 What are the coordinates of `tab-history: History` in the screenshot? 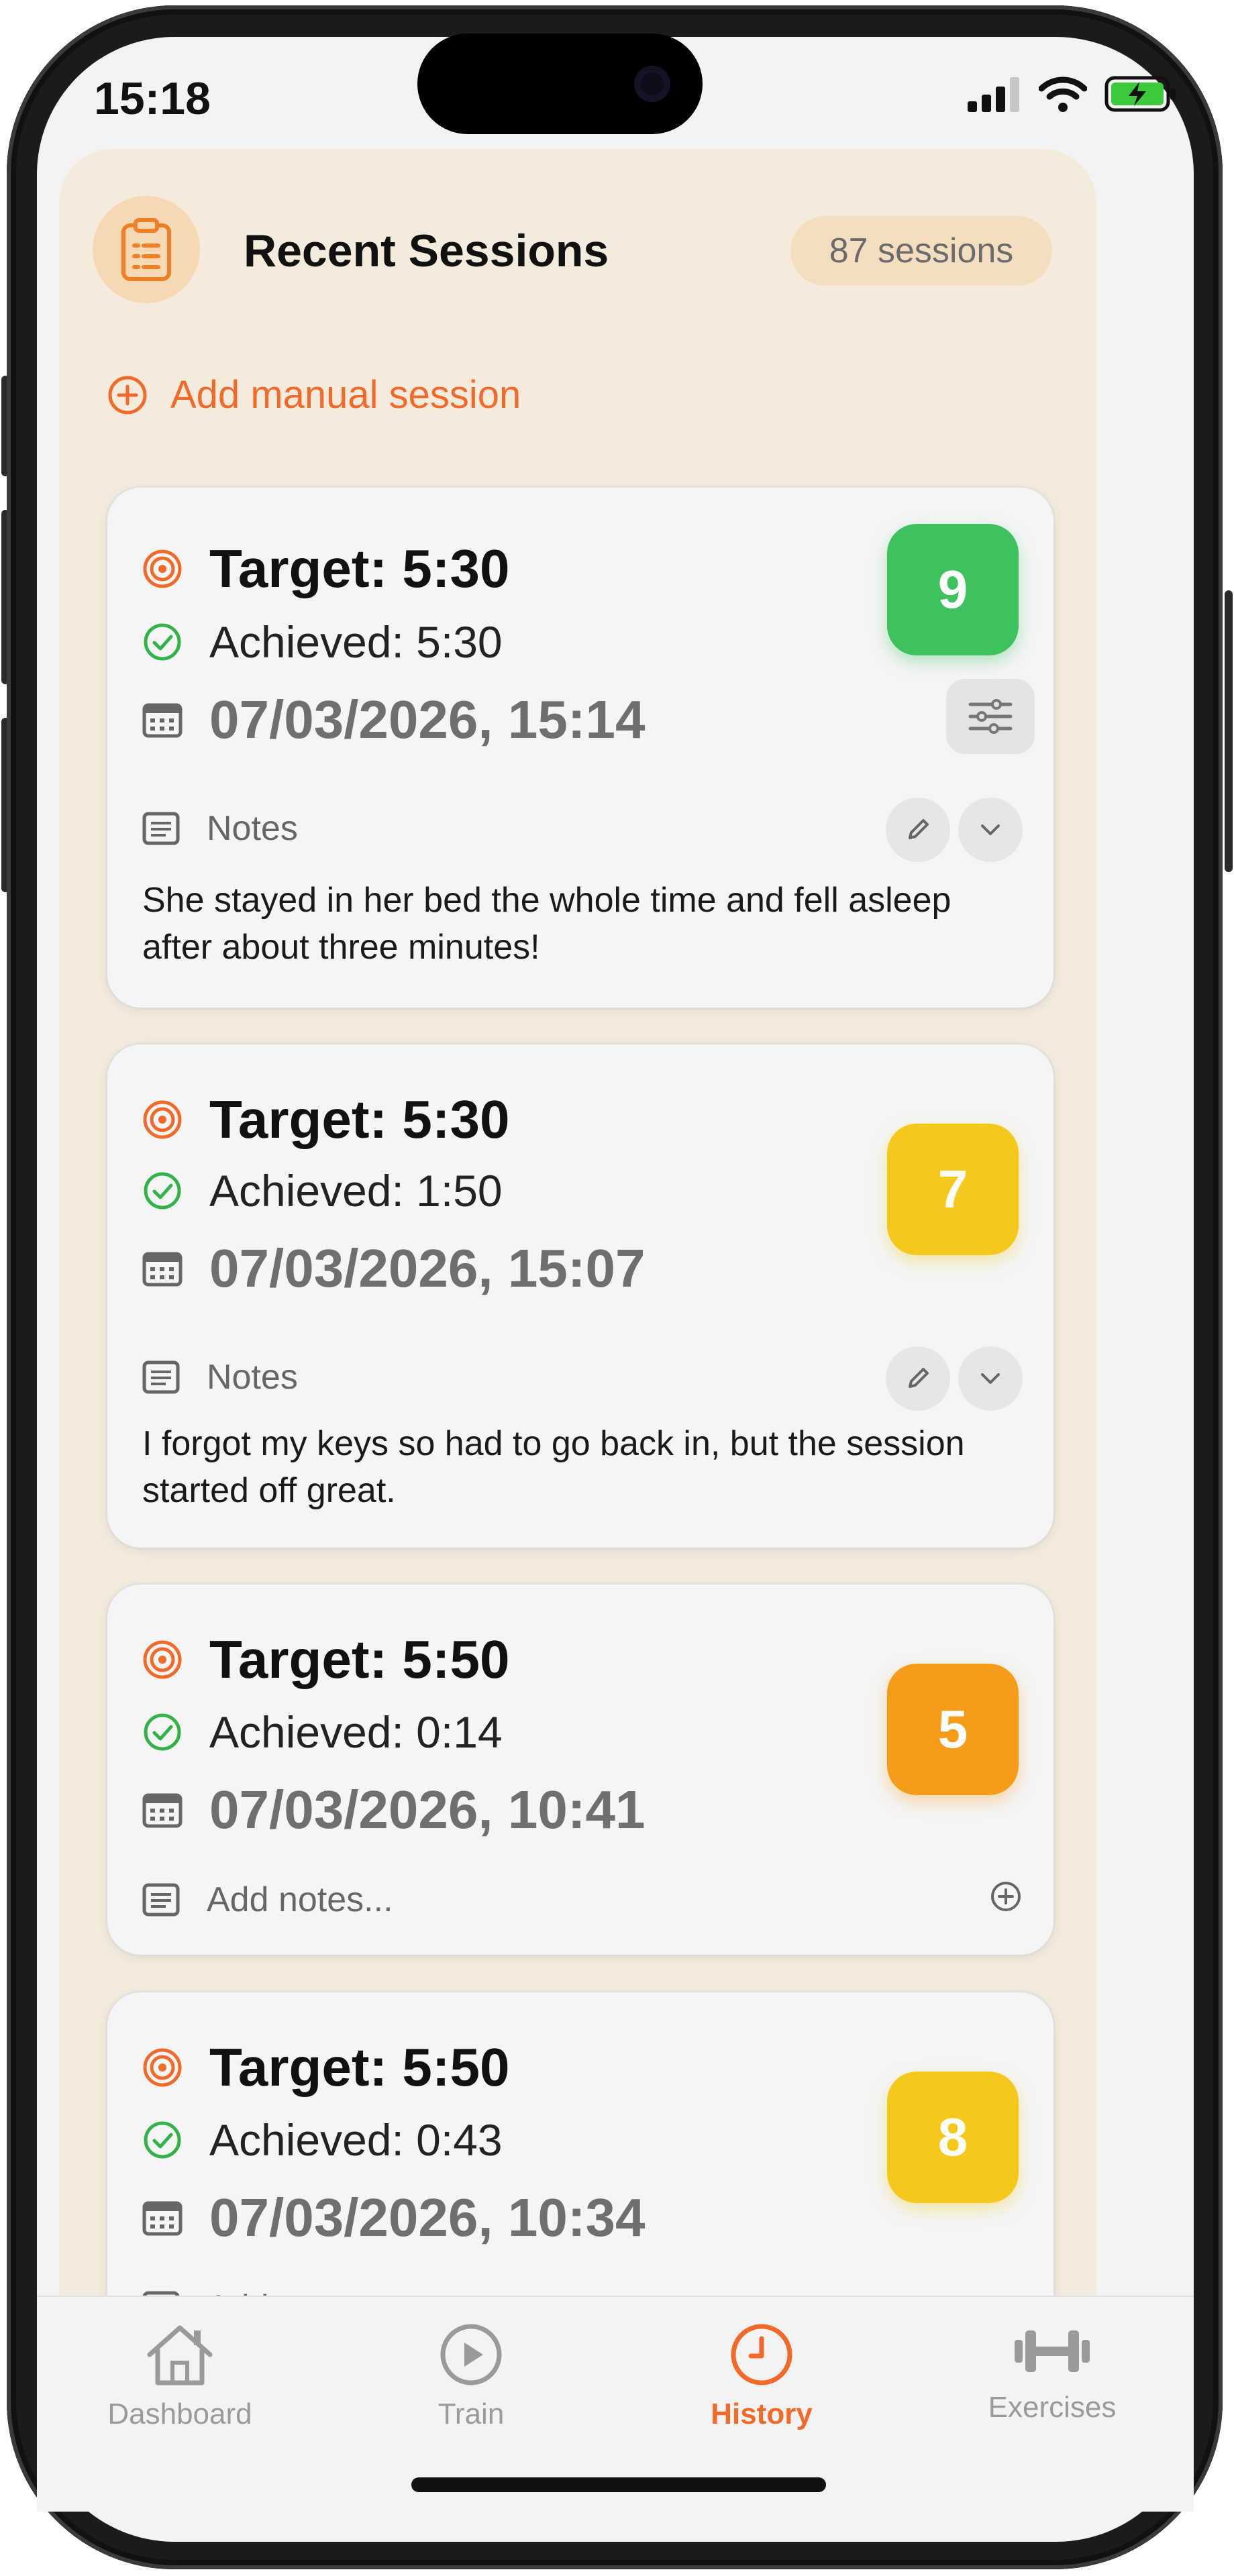 It's located at (761, 2376).